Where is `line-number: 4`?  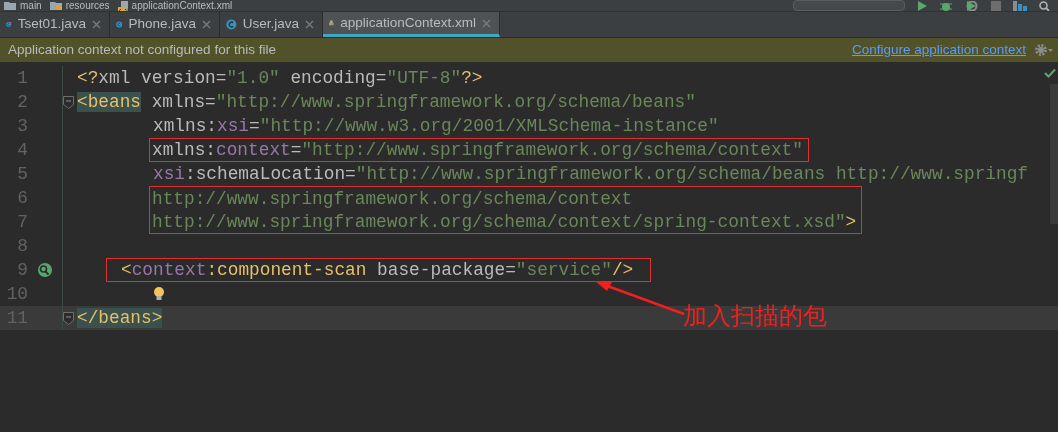 line-number: 4 is located at coordinates (22, 150).